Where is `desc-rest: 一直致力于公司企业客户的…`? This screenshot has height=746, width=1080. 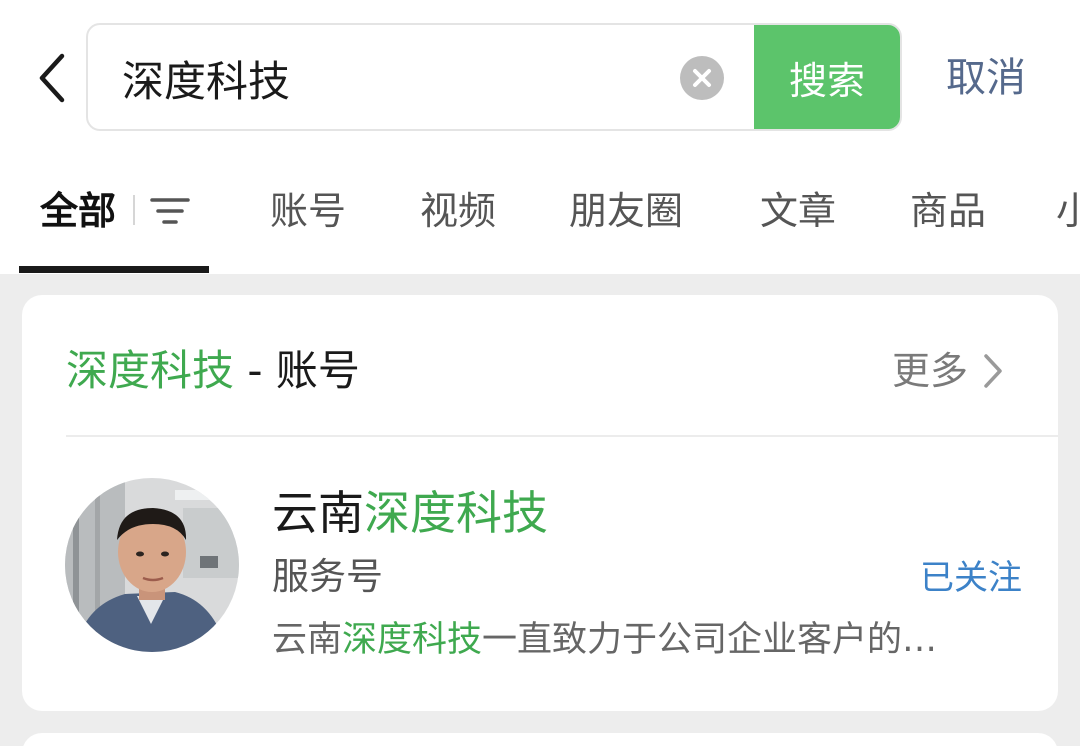
desc-rest: 一直致力于公司企业客户的… is located at coordinates (710, 640).